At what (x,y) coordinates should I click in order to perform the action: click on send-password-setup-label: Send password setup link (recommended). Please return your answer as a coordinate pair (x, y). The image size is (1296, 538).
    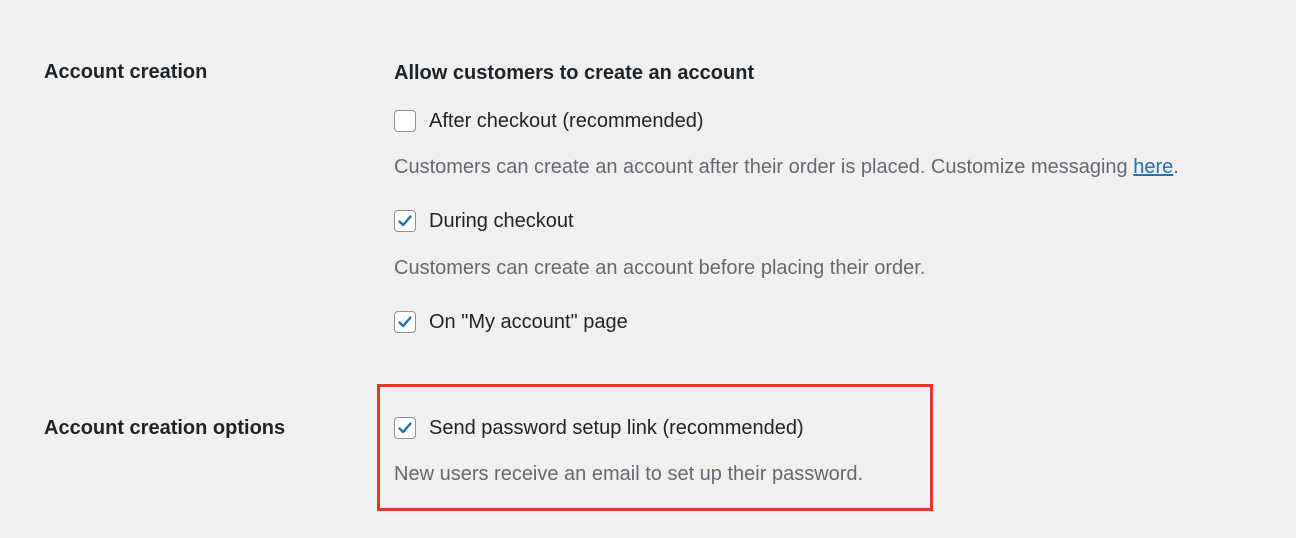
    Looking at the image, I should click on (616, 428).